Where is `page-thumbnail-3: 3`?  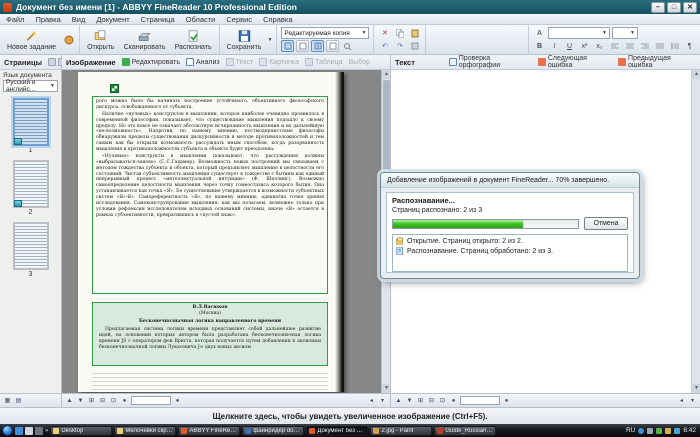
page-thumbnail-3: 3 is located at coordinates (30, 250).